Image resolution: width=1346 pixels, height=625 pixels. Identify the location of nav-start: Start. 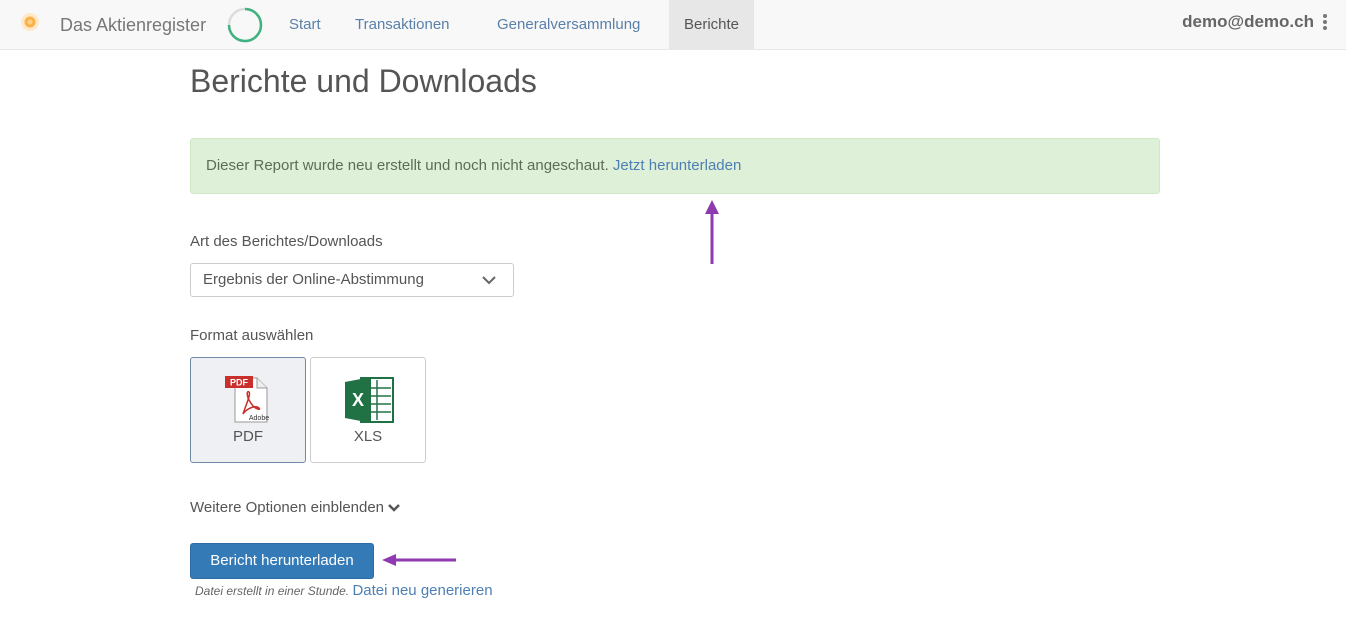
(305, 25).